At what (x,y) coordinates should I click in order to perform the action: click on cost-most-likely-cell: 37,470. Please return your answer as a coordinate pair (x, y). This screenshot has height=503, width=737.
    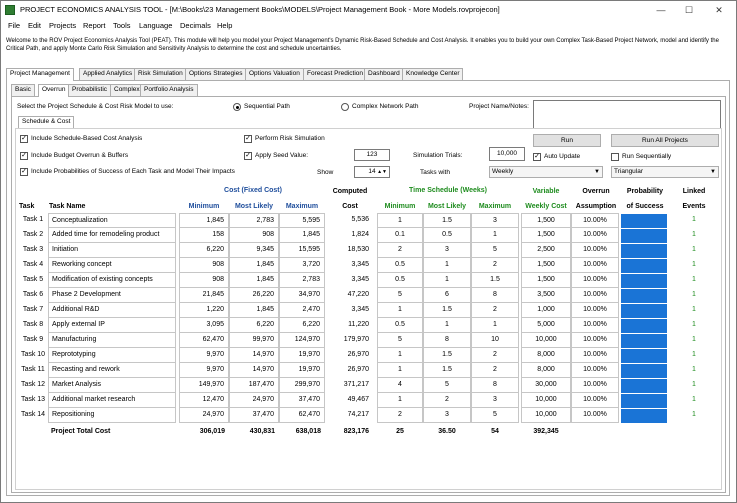
    Looking at the image, I should click on (254, 415).